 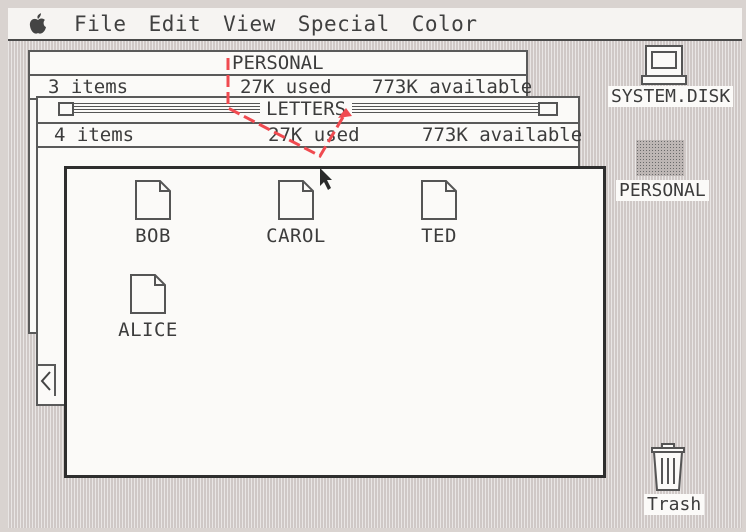 What do you see at coordinates (326, 179) in the screenshot?
I see `pointer-icon` at bounding box center [326, 179].